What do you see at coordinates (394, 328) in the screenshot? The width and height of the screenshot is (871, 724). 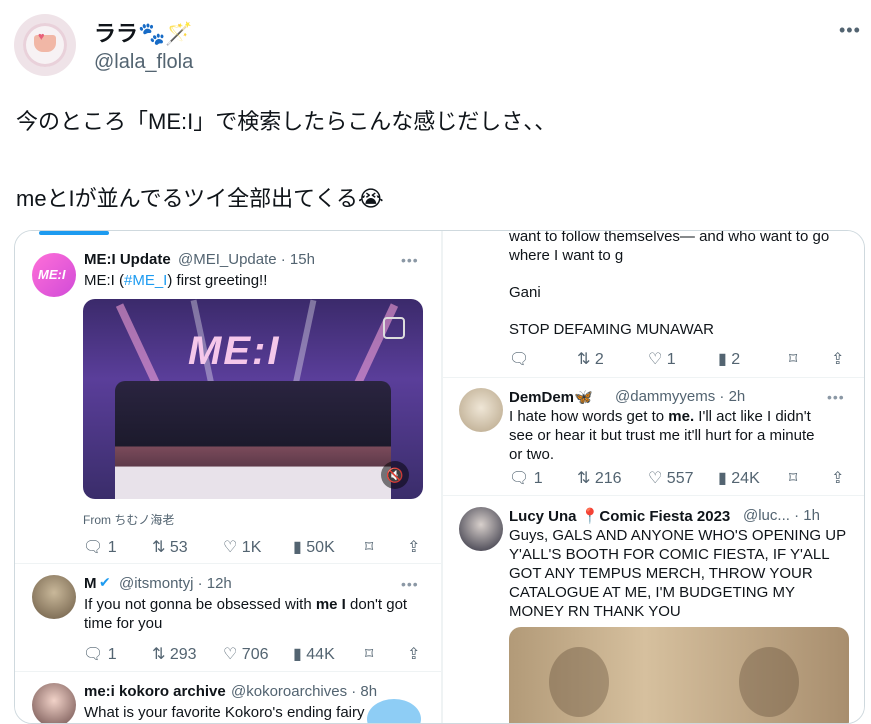 I see `picture-in-picture-icon` at bounding box center [394, 328].